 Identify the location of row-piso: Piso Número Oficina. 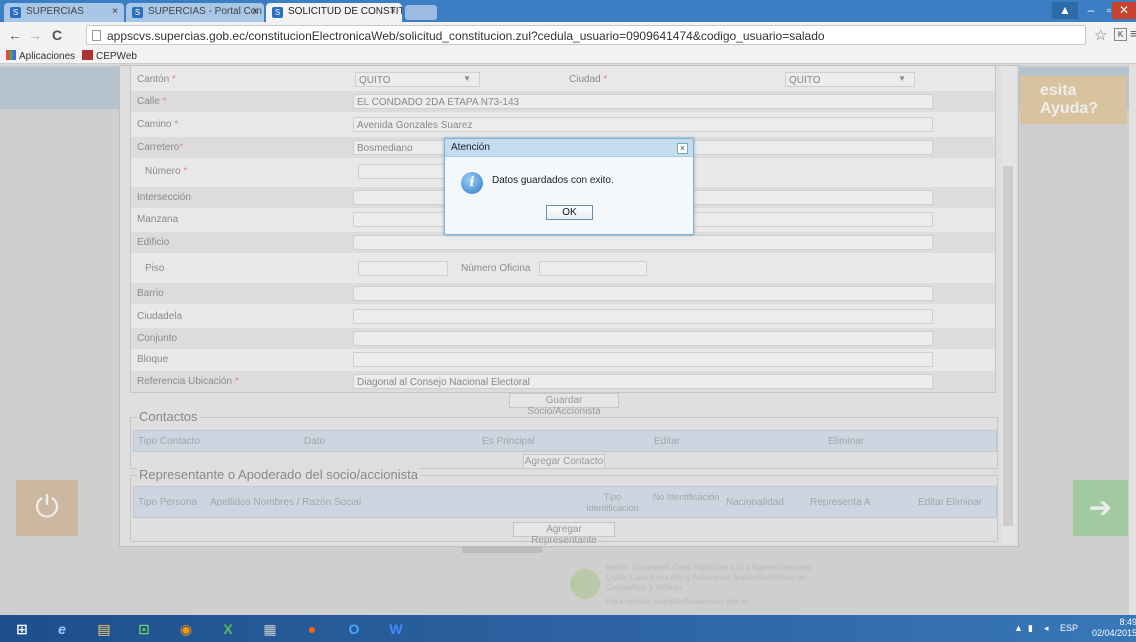
(563, 268).